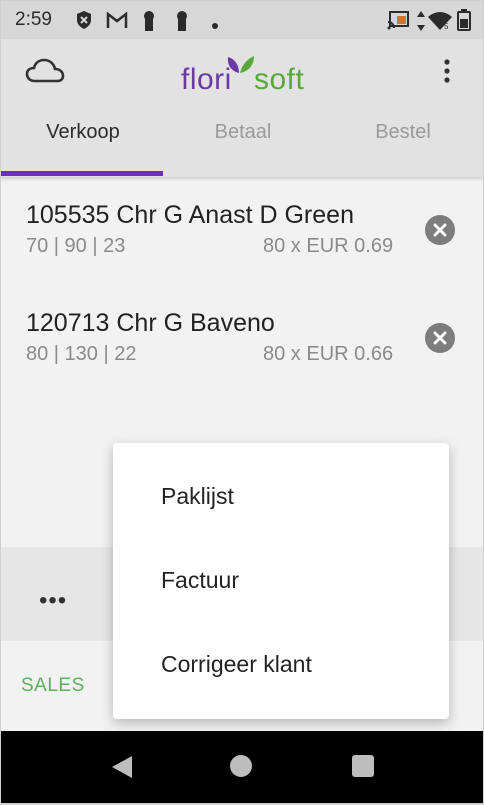 The width and height of the screenshot is (484, 805). Describe the element at coordinates (215, 26) in the screenshot. I see `dot-icon` at that location.